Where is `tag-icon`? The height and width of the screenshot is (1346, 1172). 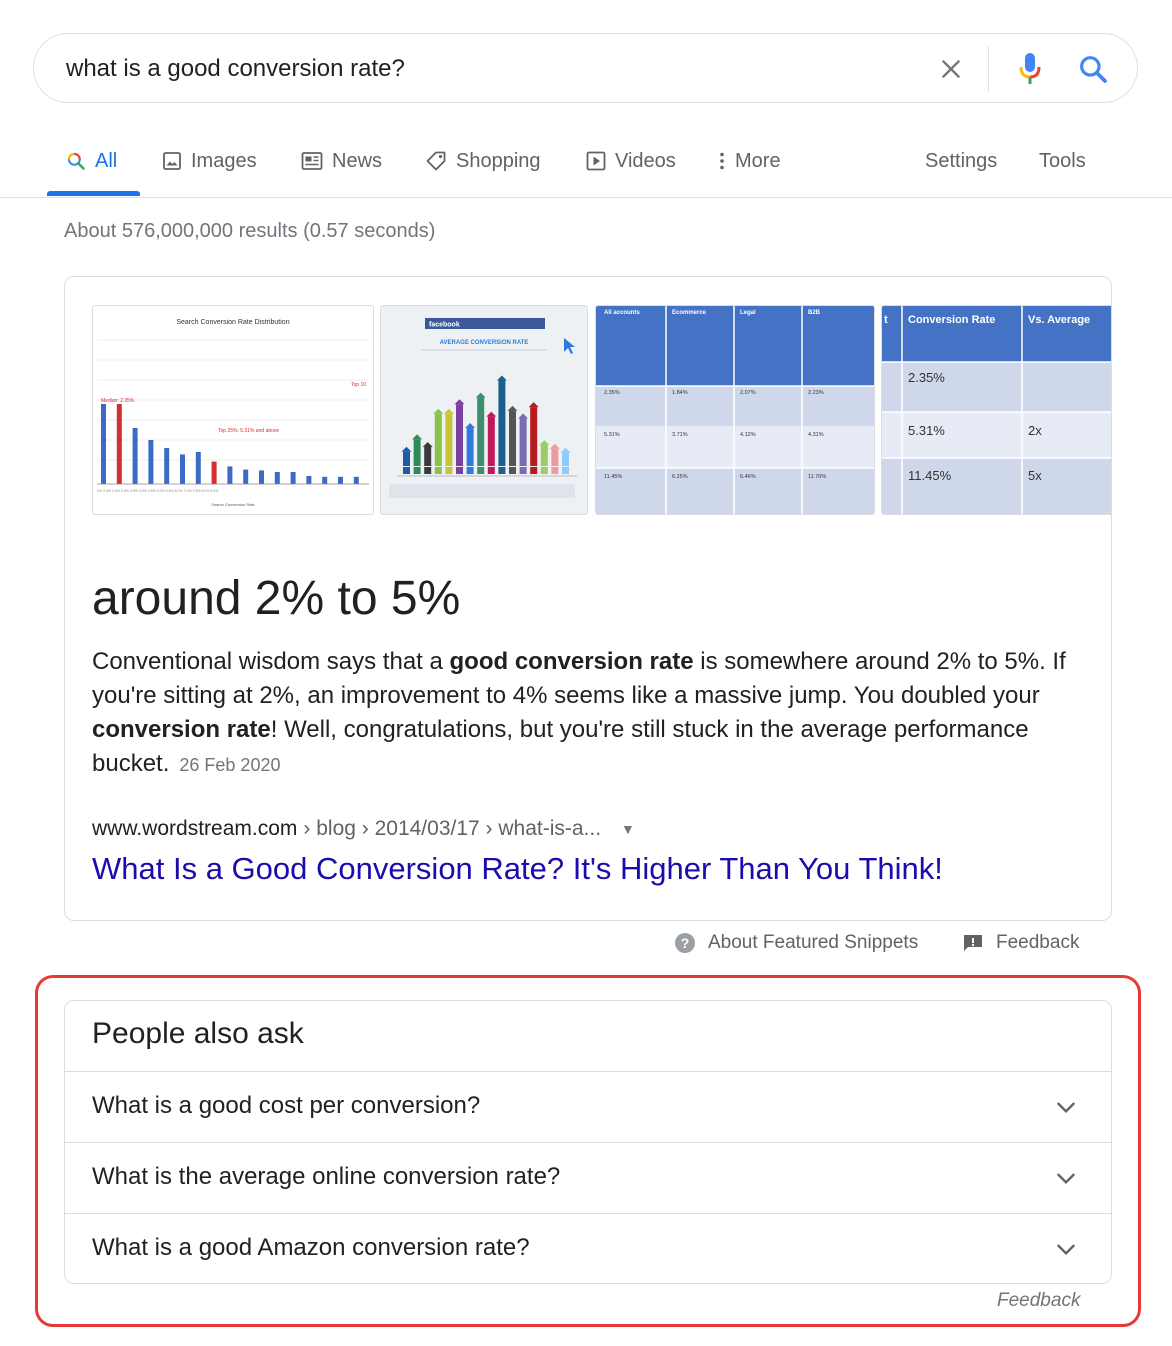 tag-icon is located at coordinates (436, 161).